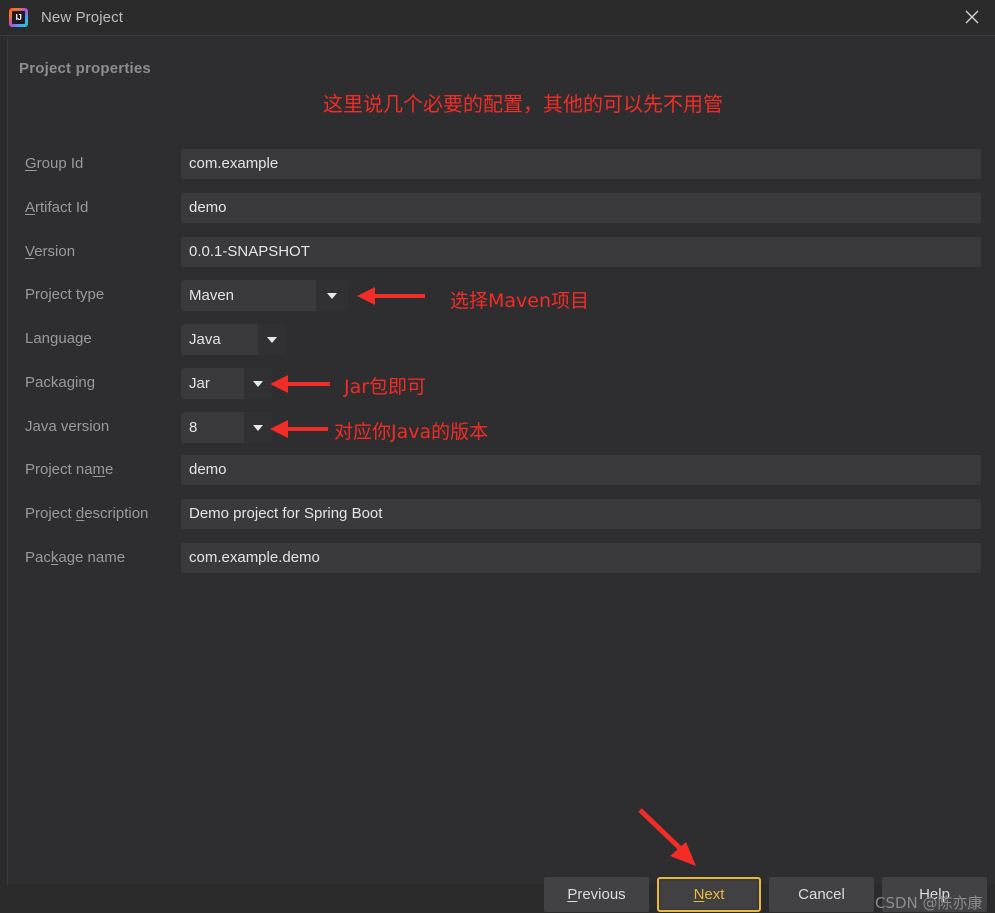 Image resolution: width=995 pixels, height=913 pixels. What do you see at coordinates (497, 427) in the screenshot?
I see `form-row: Java version 8` at bounding box center [497, 427].